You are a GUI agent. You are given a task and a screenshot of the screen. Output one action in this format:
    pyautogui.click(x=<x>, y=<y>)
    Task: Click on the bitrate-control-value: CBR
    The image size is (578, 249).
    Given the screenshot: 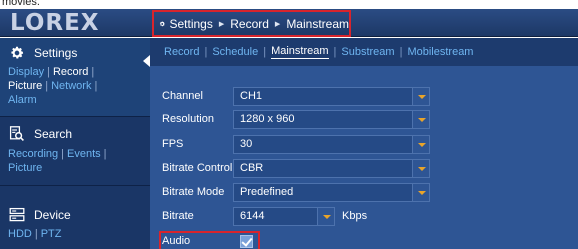 What is the action you would take?
    pyautogui.click(x=252, y=168)
    